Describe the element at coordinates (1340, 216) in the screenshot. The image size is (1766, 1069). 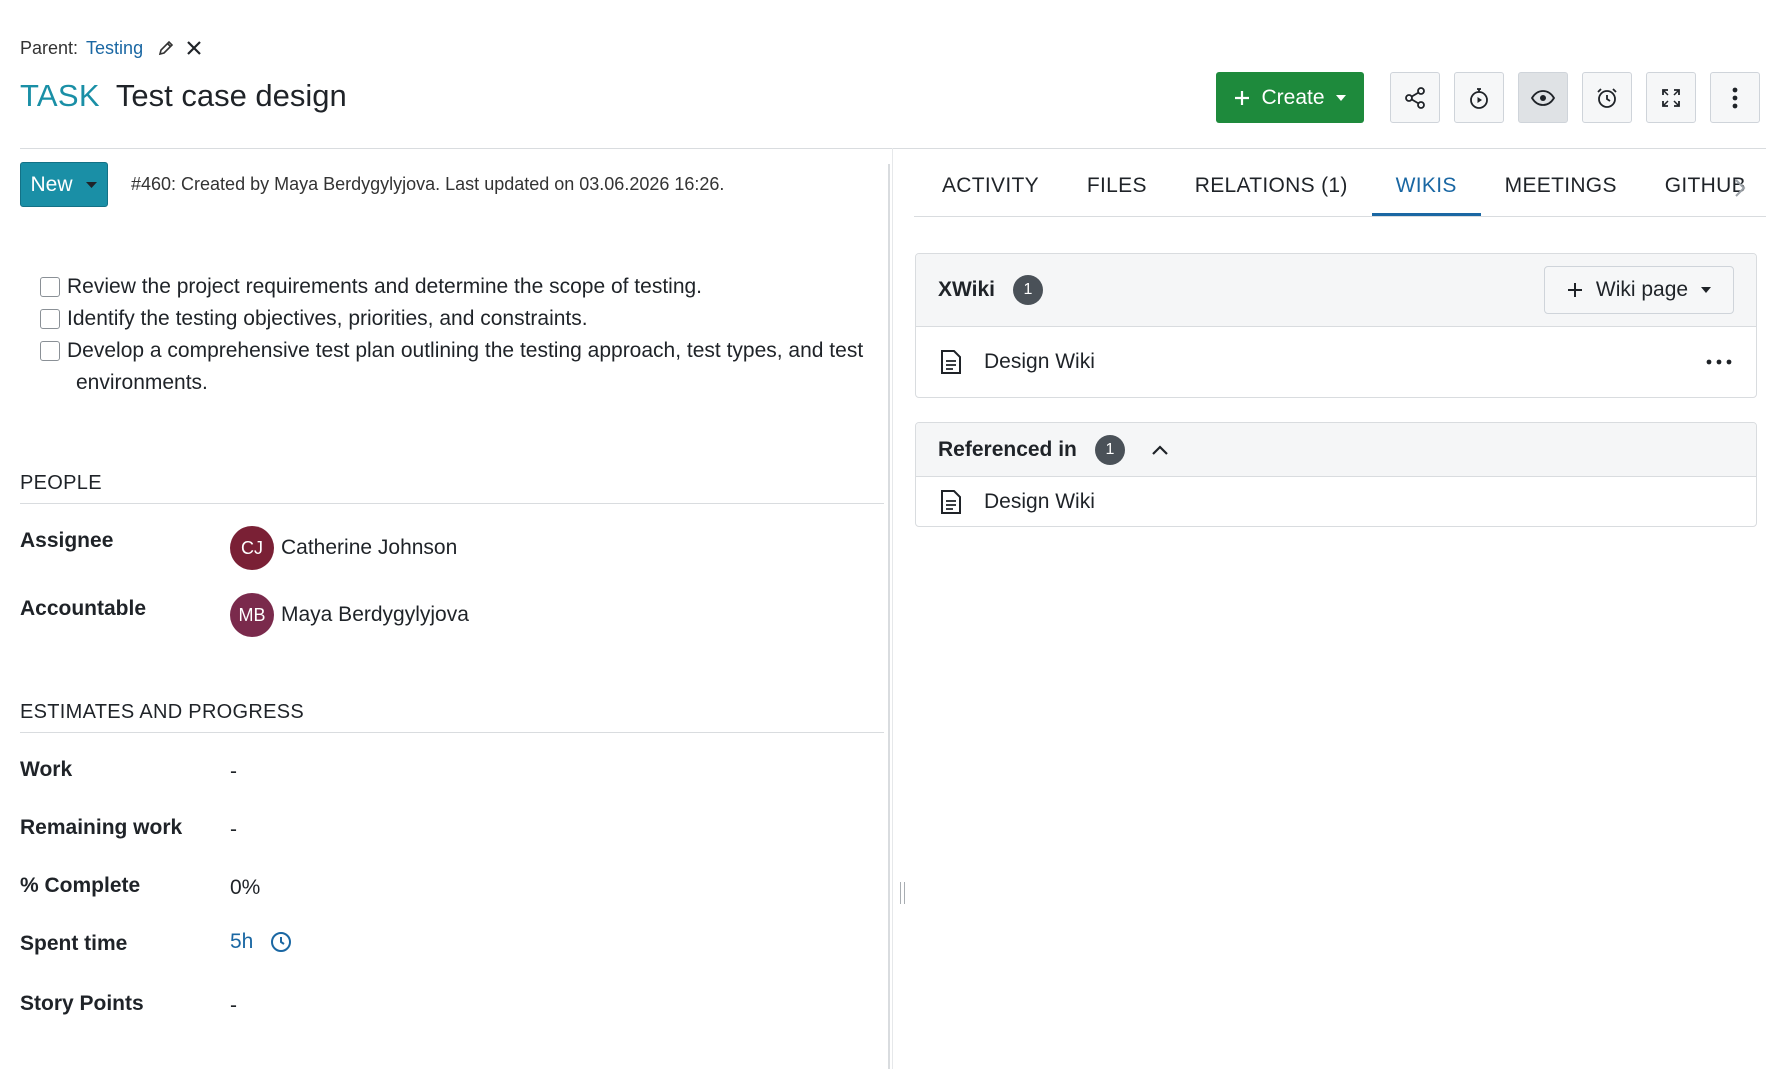
I see `tabs-rule` at that location.